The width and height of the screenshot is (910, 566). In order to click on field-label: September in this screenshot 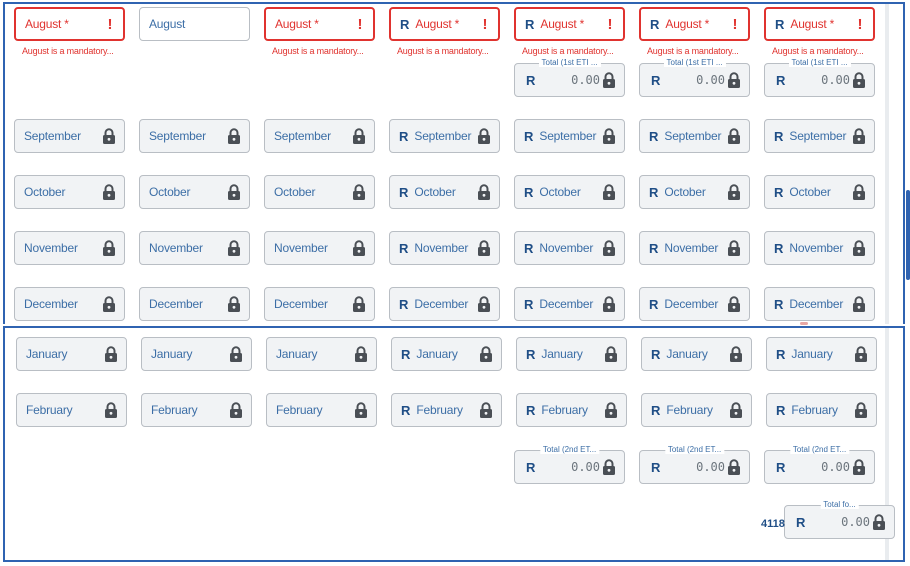, I will do `click(302, 136)`.